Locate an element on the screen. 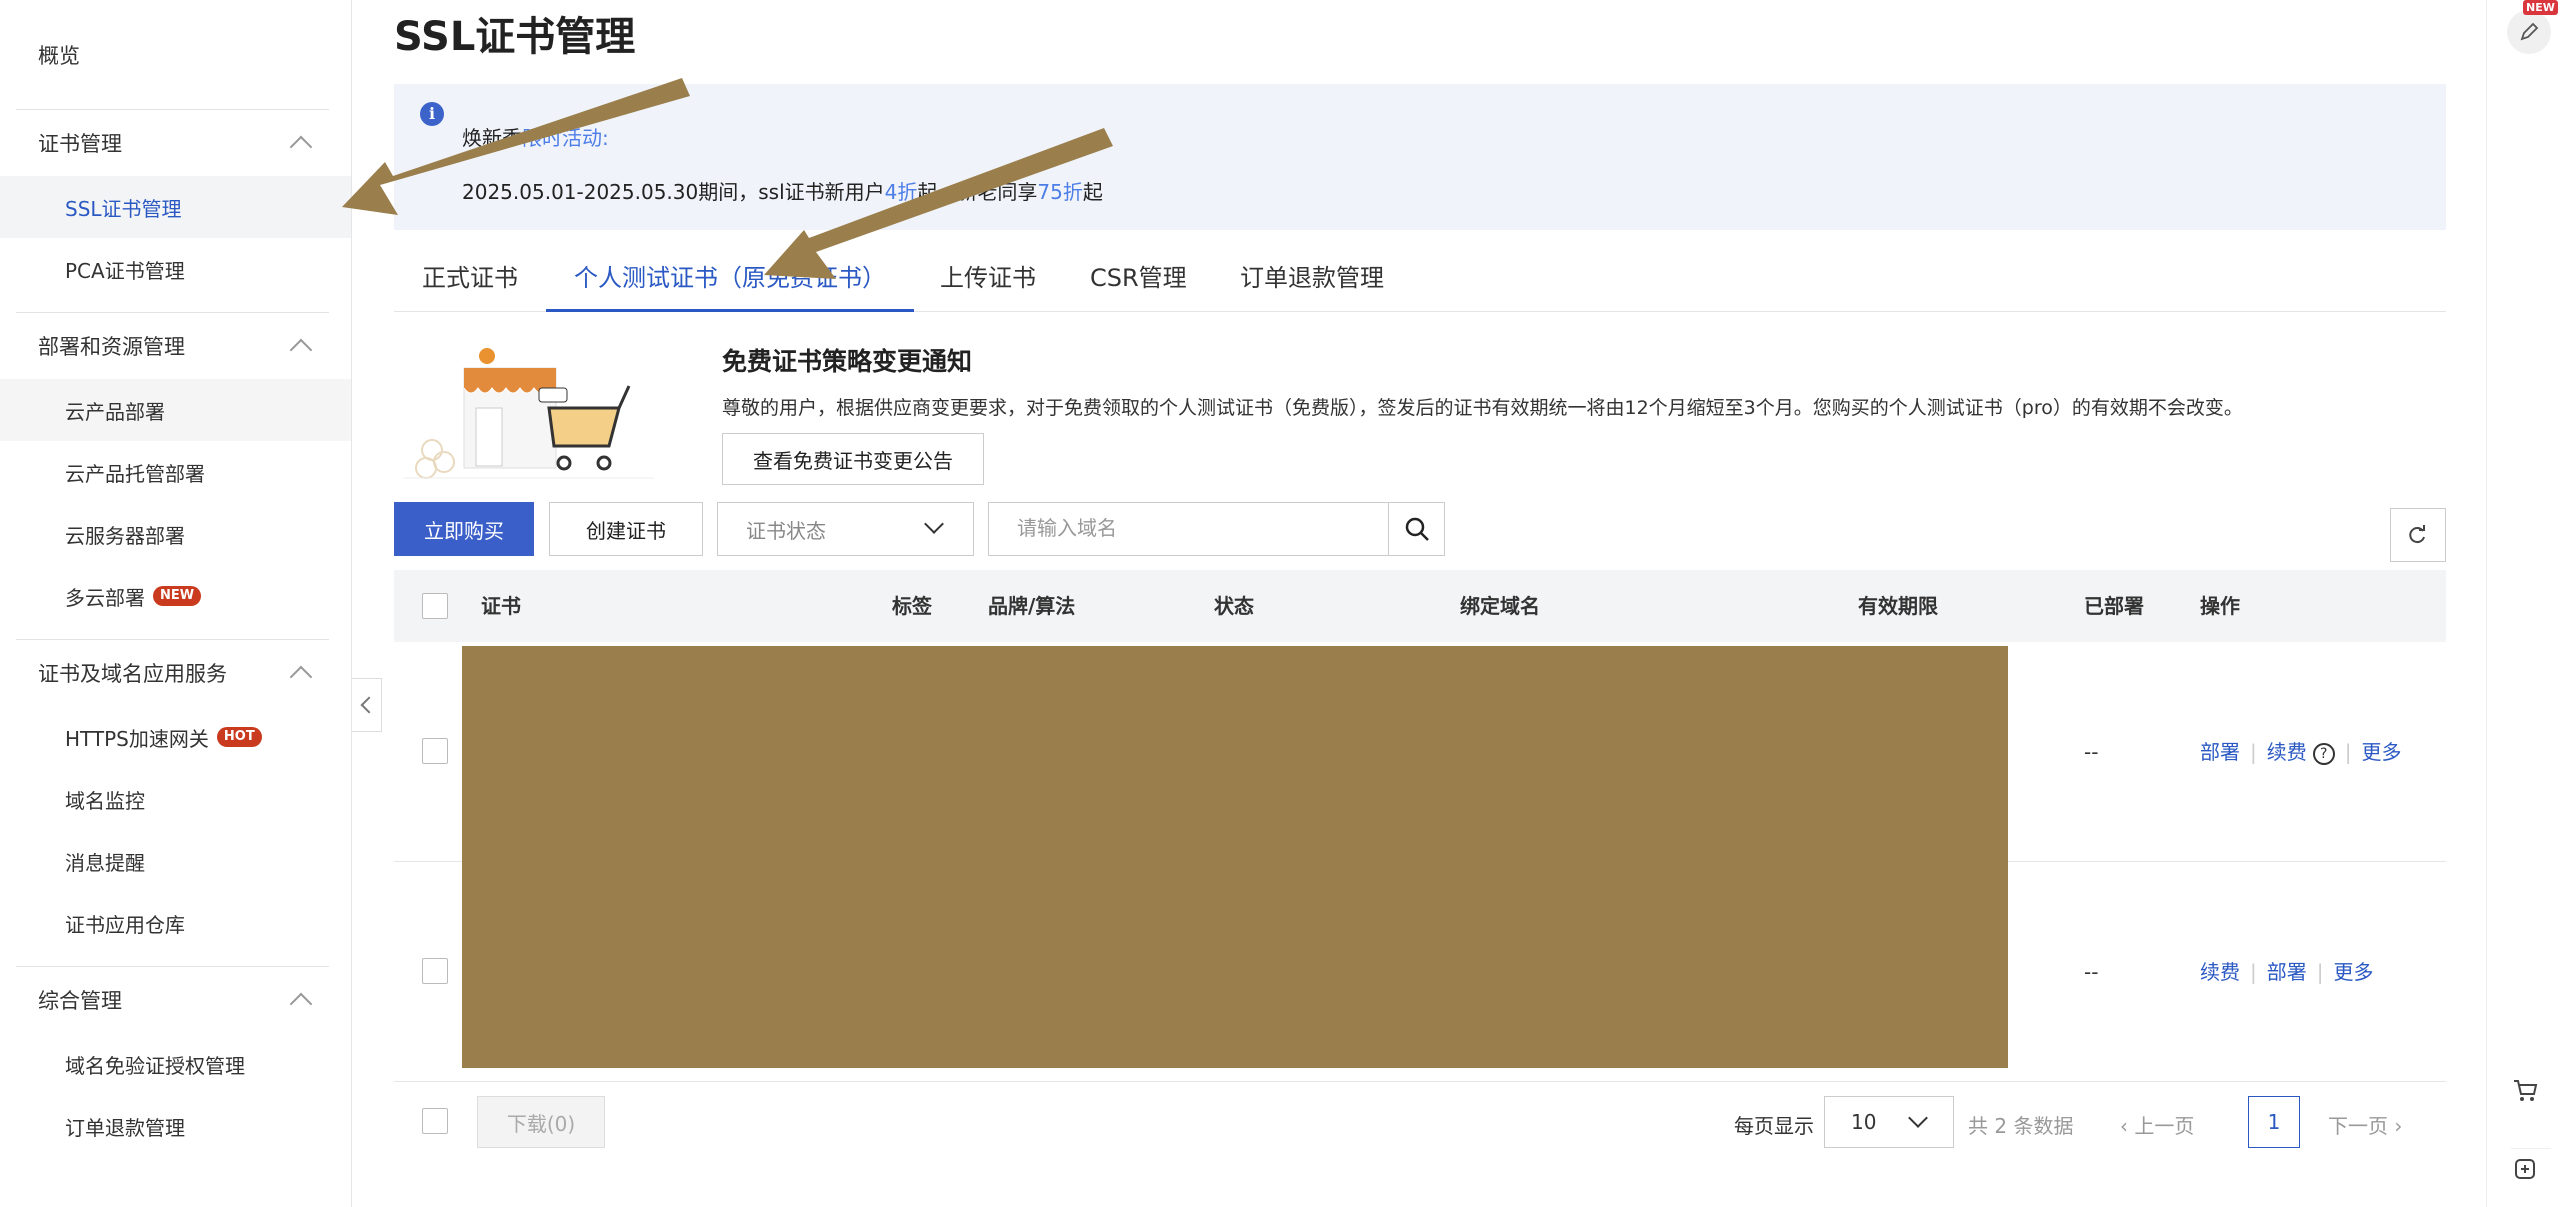 This screenshot has width=2560, height=1207. sidebar-item-label: 概览 is located at coordinates (59, 55).